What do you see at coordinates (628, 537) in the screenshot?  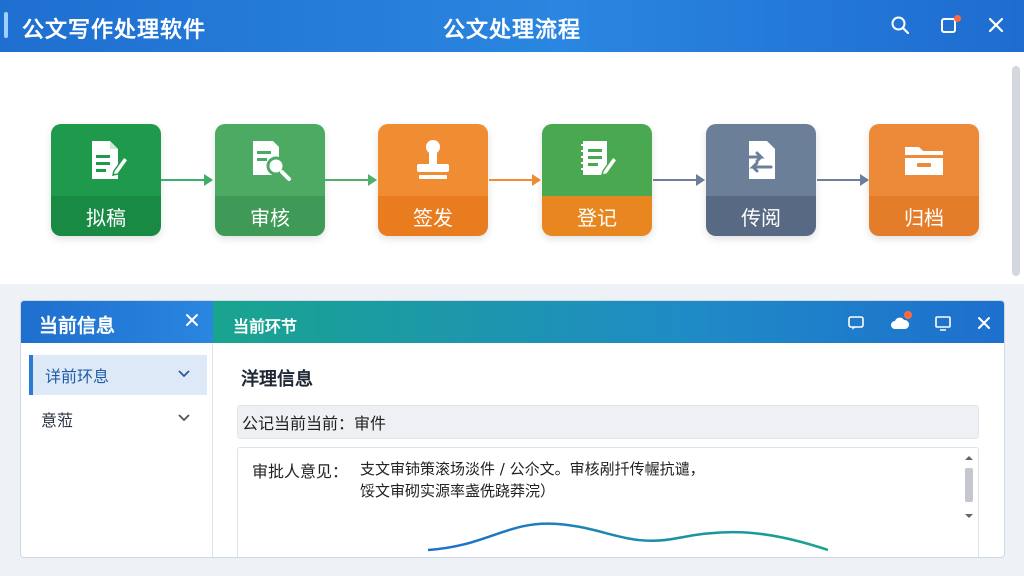 I see `wave-decoration` at bounding box center [628, 537].